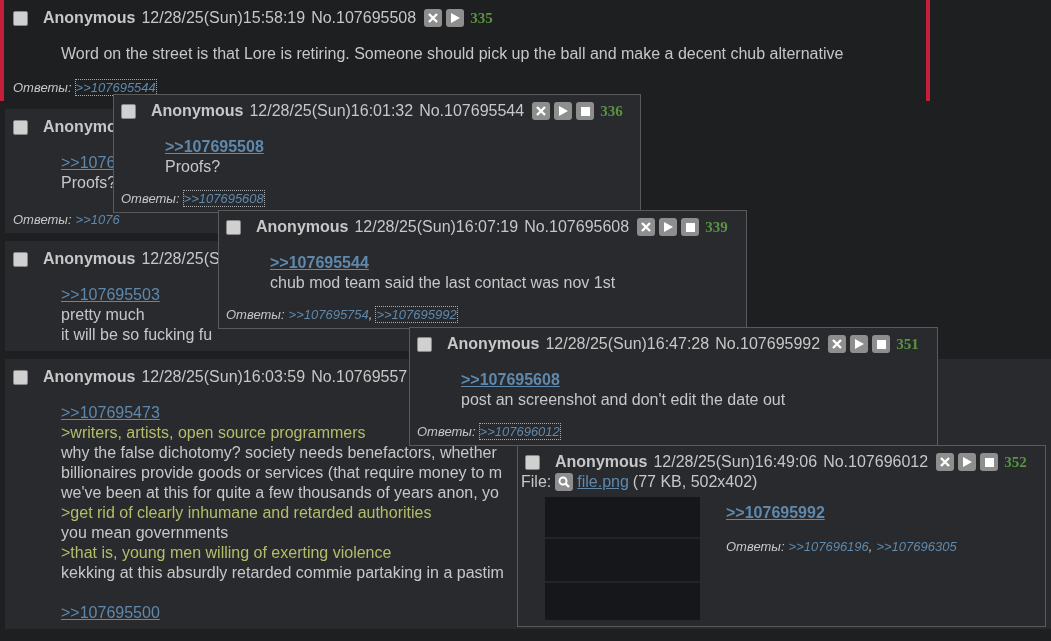  Describe the element at coordinates (603, 482) in the screenshot. I see `file-link: file.png` at that location.